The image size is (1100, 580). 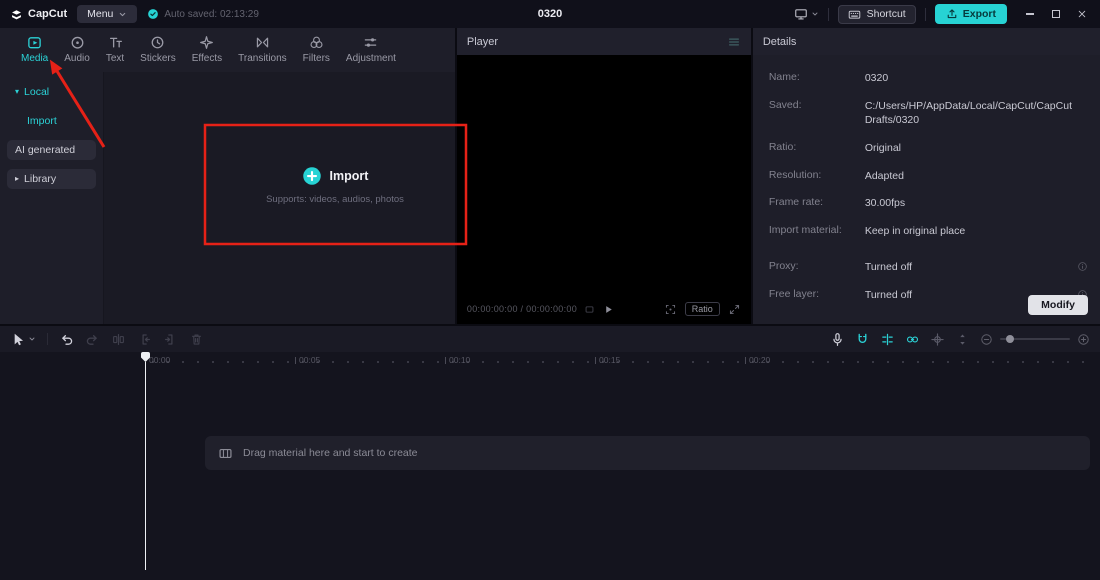 I want to click on delete-left-icon, so click(x=144, y=339).